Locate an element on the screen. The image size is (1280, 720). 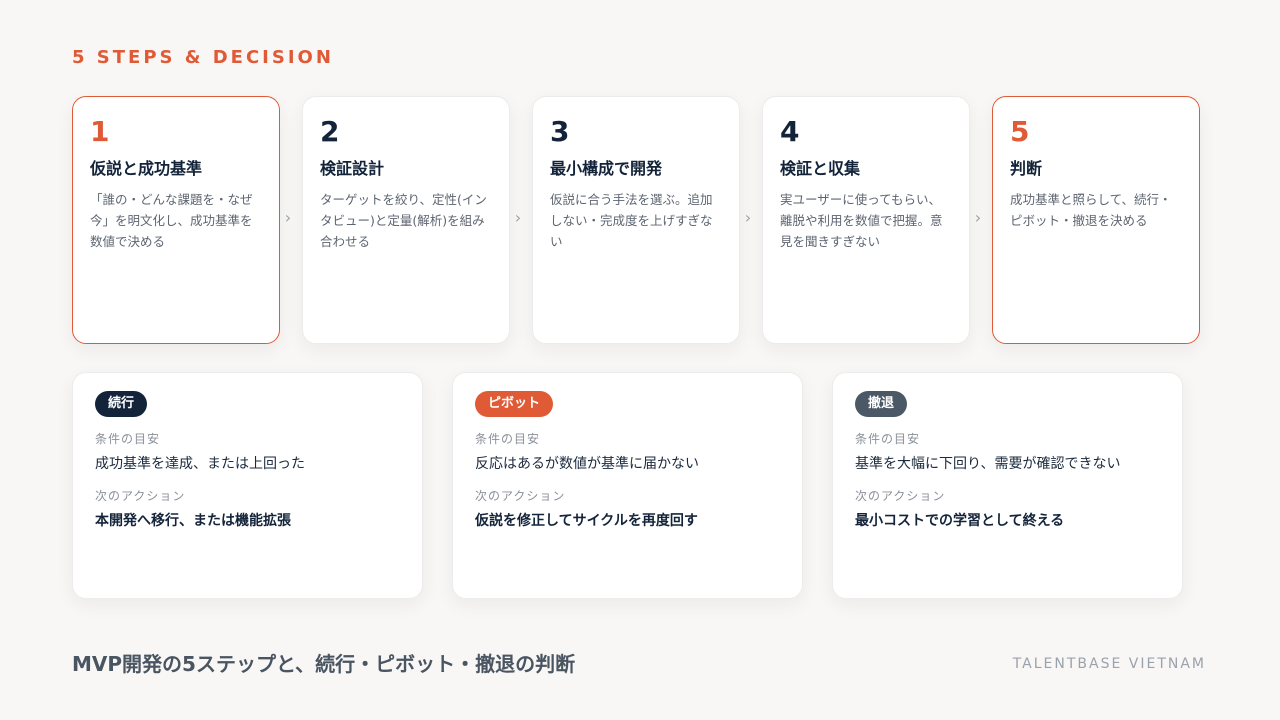
step-number: 1 is located at coordinates (100, 131).